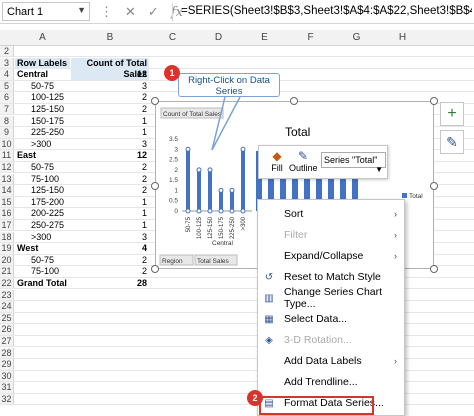  I want to click on callout-pointer, so click(226, 123).